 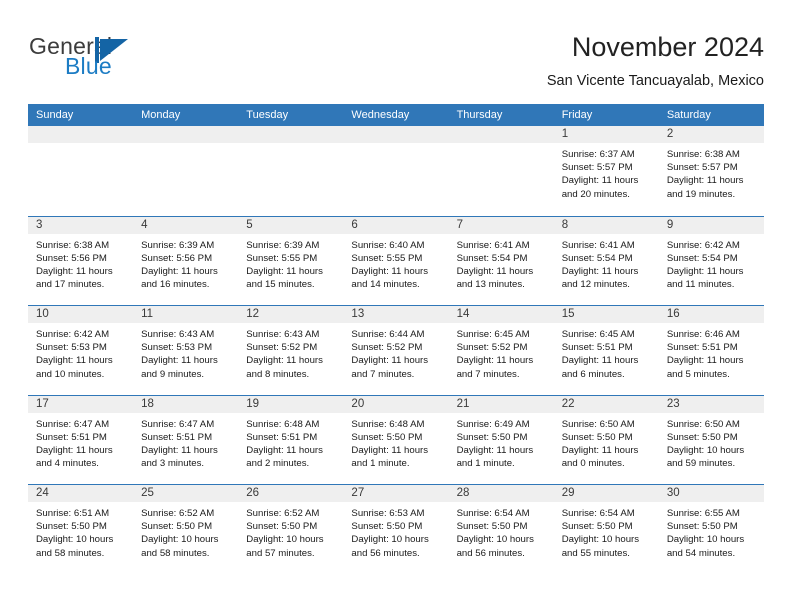 I want to click on sunrise-text: Sunrise: 6:38 AM, so click(x=73, y=245).